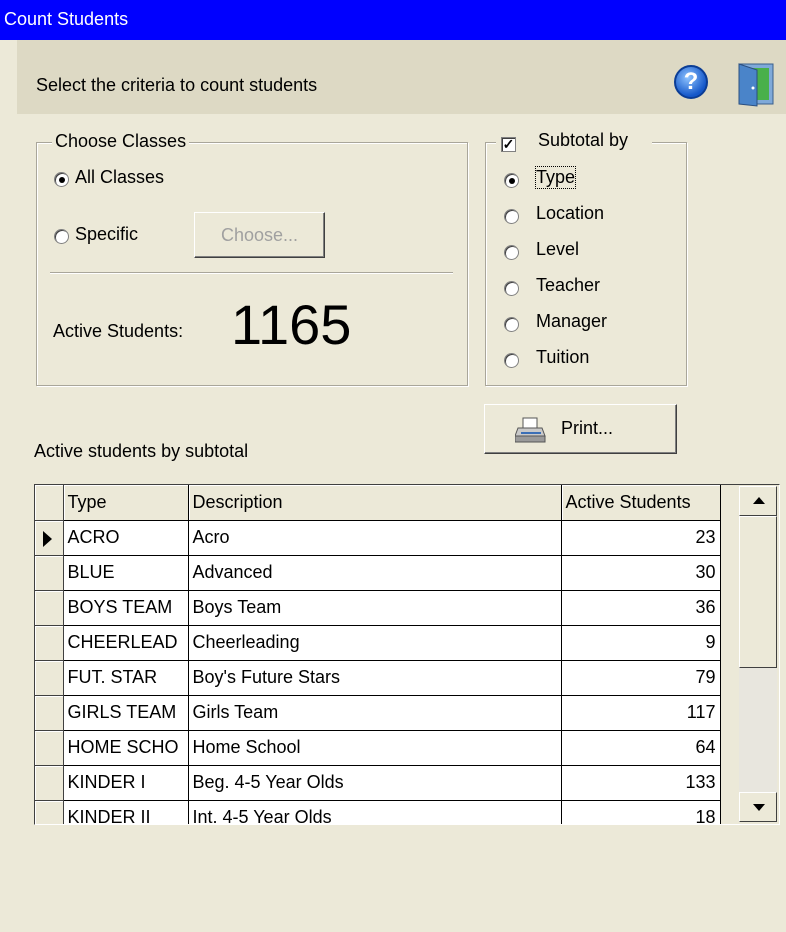 The width and height of the screenshot is (786, 932). I want to click on description-cell: Beg. 4-5 Year Olds, so click(375, 783).